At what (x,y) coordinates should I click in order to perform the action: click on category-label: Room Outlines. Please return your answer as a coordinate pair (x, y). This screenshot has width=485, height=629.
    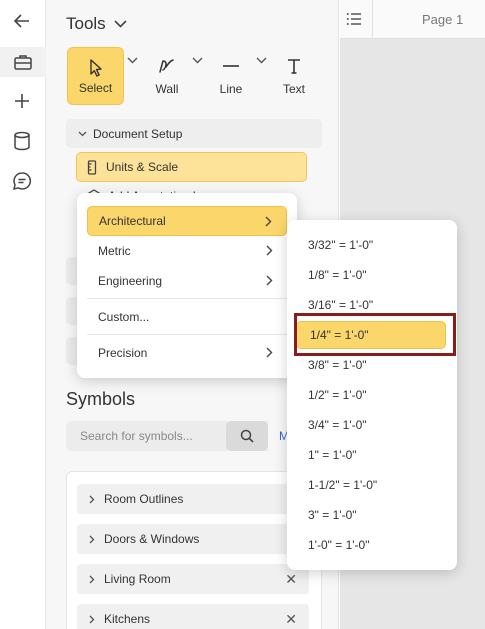
    Looking at the image, I should click on (144, 499).